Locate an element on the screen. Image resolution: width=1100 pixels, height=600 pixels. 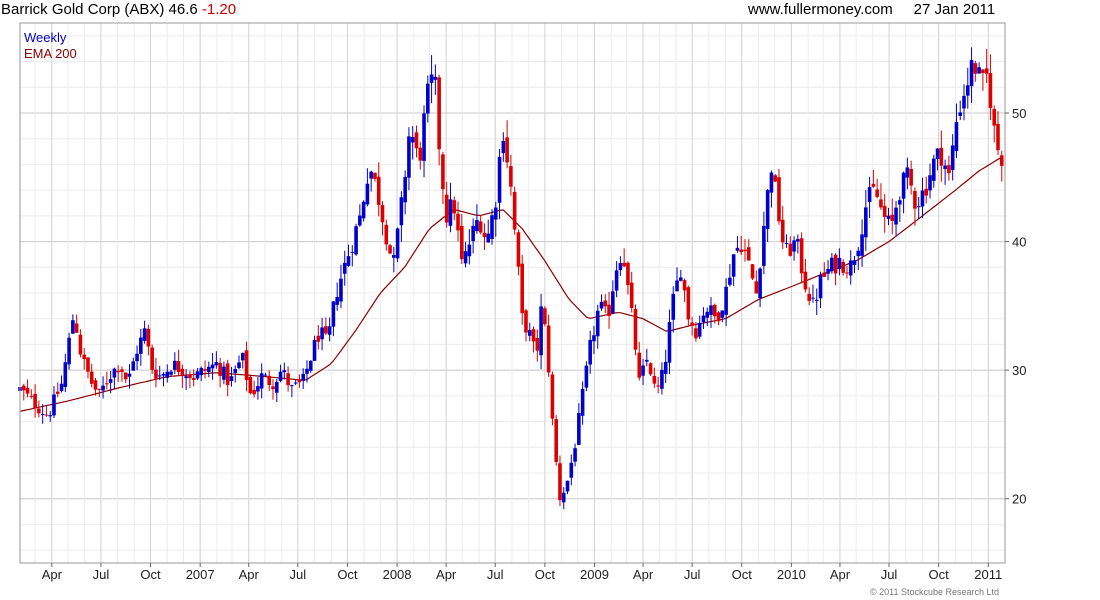
copyright-note: © 2011 Stockcube Research Ltd is located at coordinates (934, 592).